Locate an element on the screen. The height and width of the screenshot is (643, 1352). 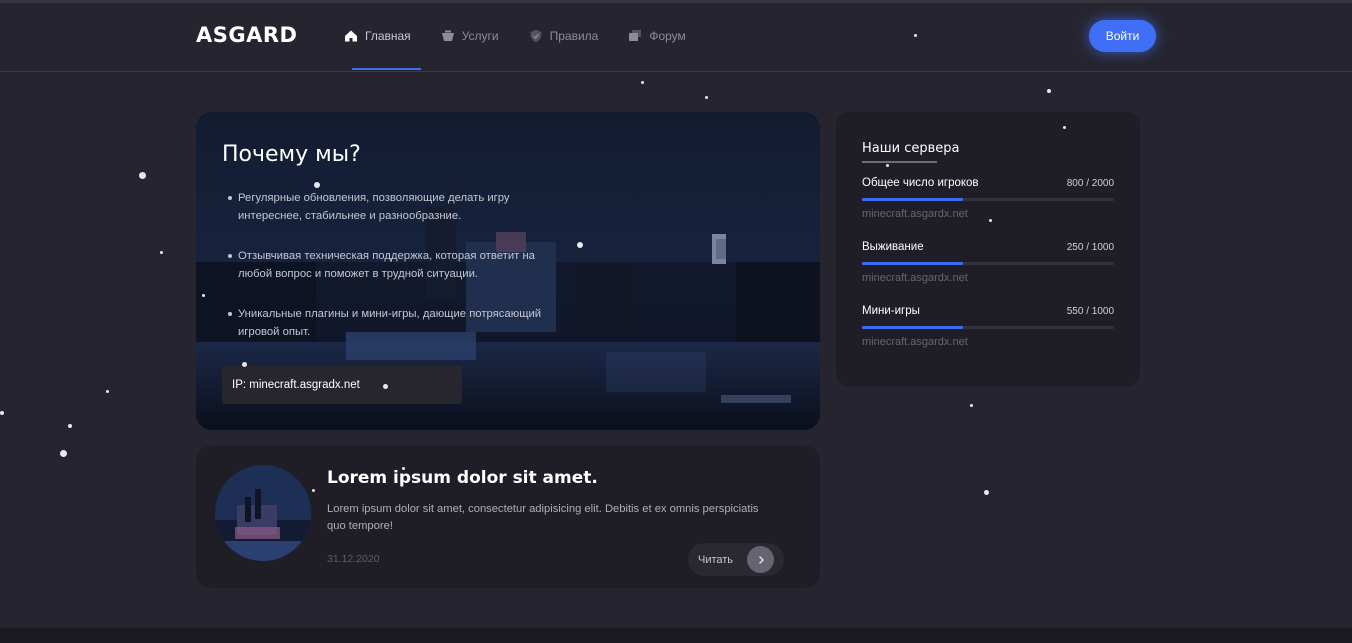
home-icon is located at coordinates (351, 36).